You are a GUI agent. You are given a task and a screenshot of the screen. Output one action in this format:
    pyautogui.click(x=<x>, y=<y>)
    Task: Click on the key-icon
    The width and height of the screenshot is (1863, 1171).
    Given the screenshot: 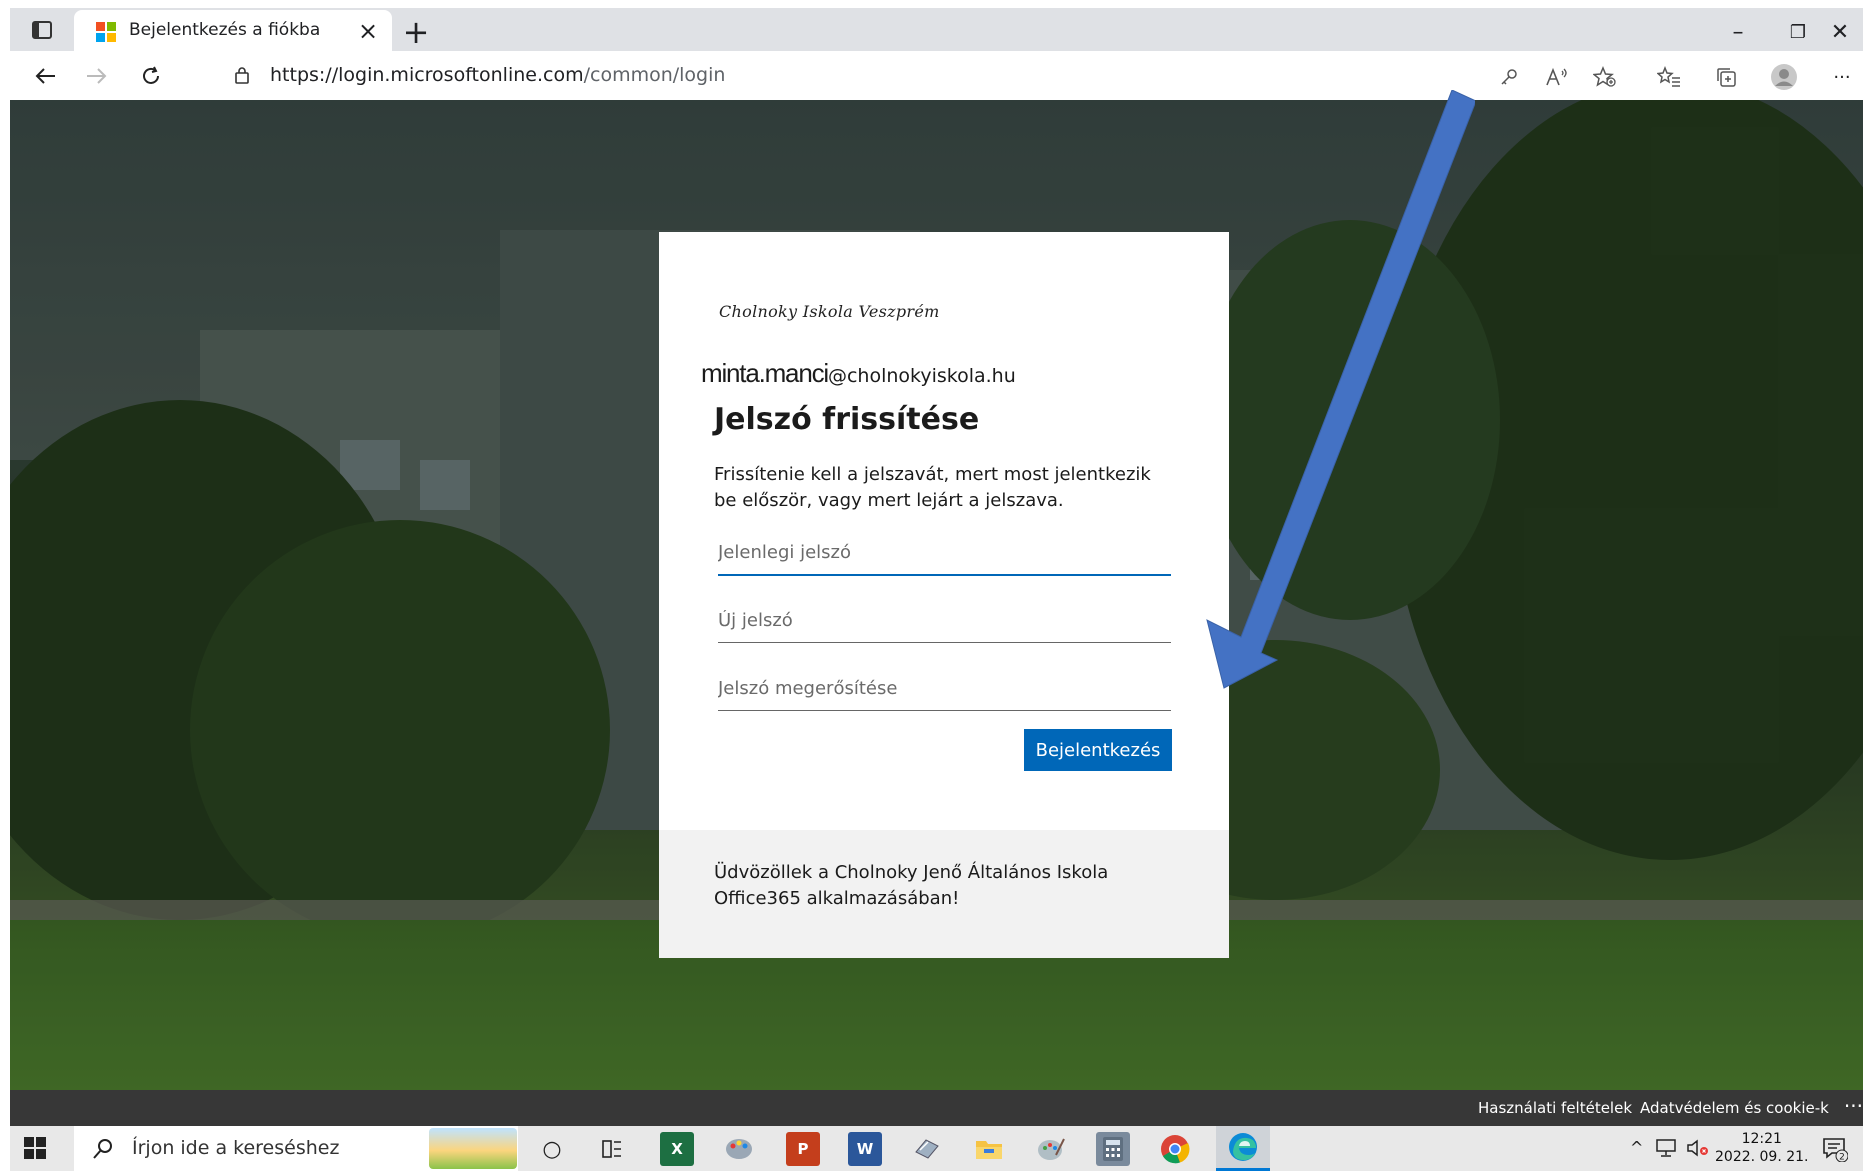 What is the action you would take?
    pyautogui.click(x=1509, y=77)
    